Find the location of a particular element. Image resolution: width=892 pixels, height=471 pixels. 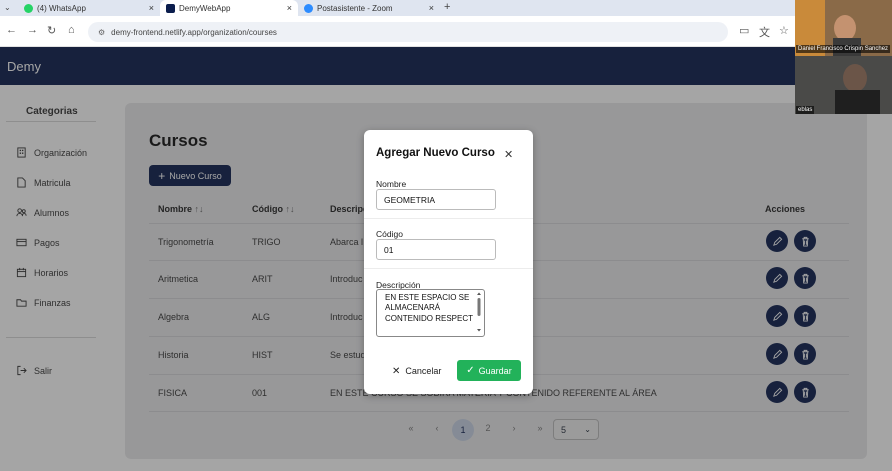

save-label: Guardar is located at coordinates (495, 370).